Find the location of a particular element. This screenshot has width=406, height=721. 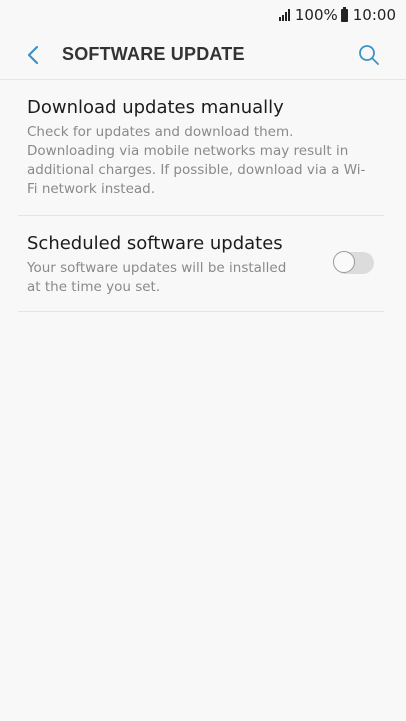

item-title: Download updates manually is located at coordinates (155, 107).